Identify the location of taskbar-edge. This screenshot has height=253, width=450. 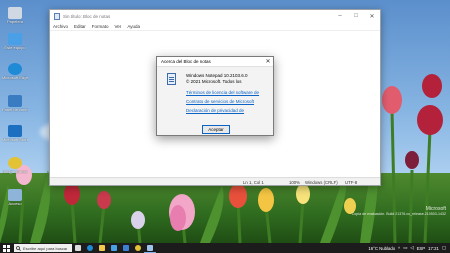
(90, 248).